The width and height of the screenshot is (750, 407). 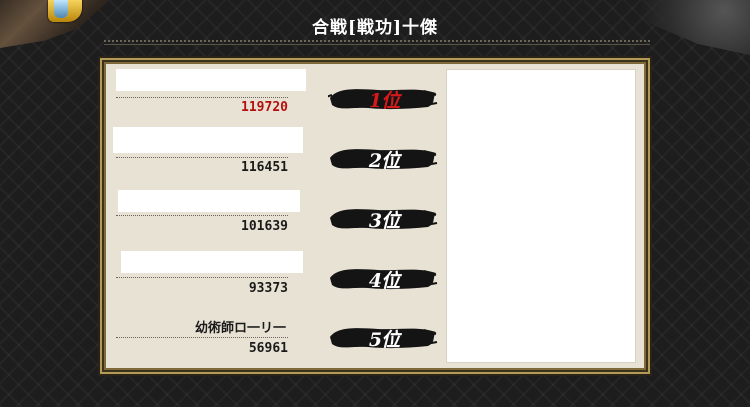 What do you see at coordinates (384, 281) in the screenshot?
I see `rank-label-4: 4位` at bounding box center [384, 281].